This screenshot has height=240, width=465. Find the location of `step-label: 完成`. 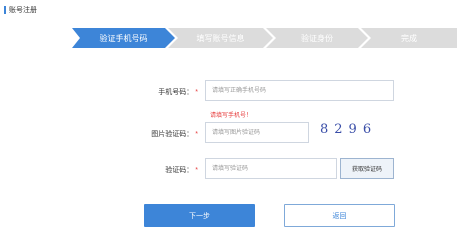

step-label: 完成 is located at coordinates (409, 38).